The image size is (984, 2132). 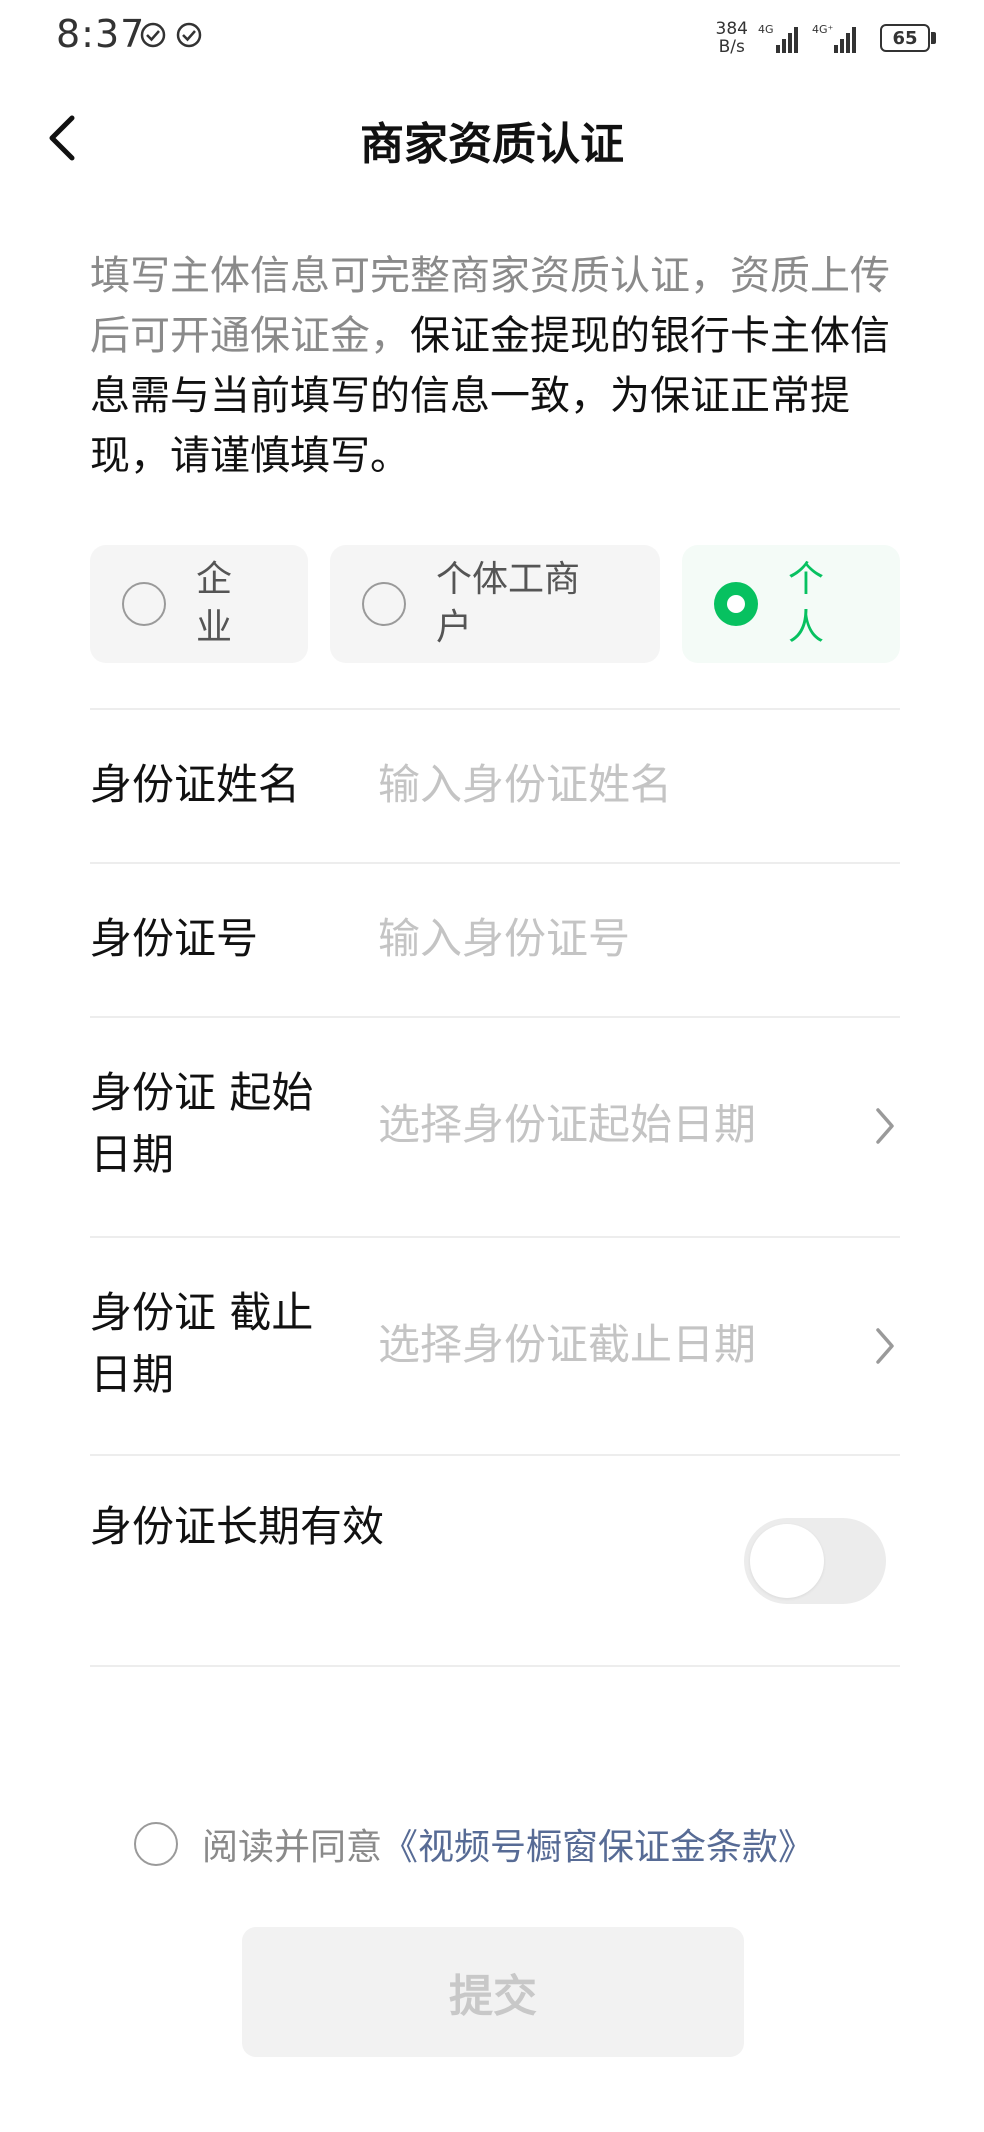 I want to click on entity-option-personal: 个人, so click(x=791, y=604).